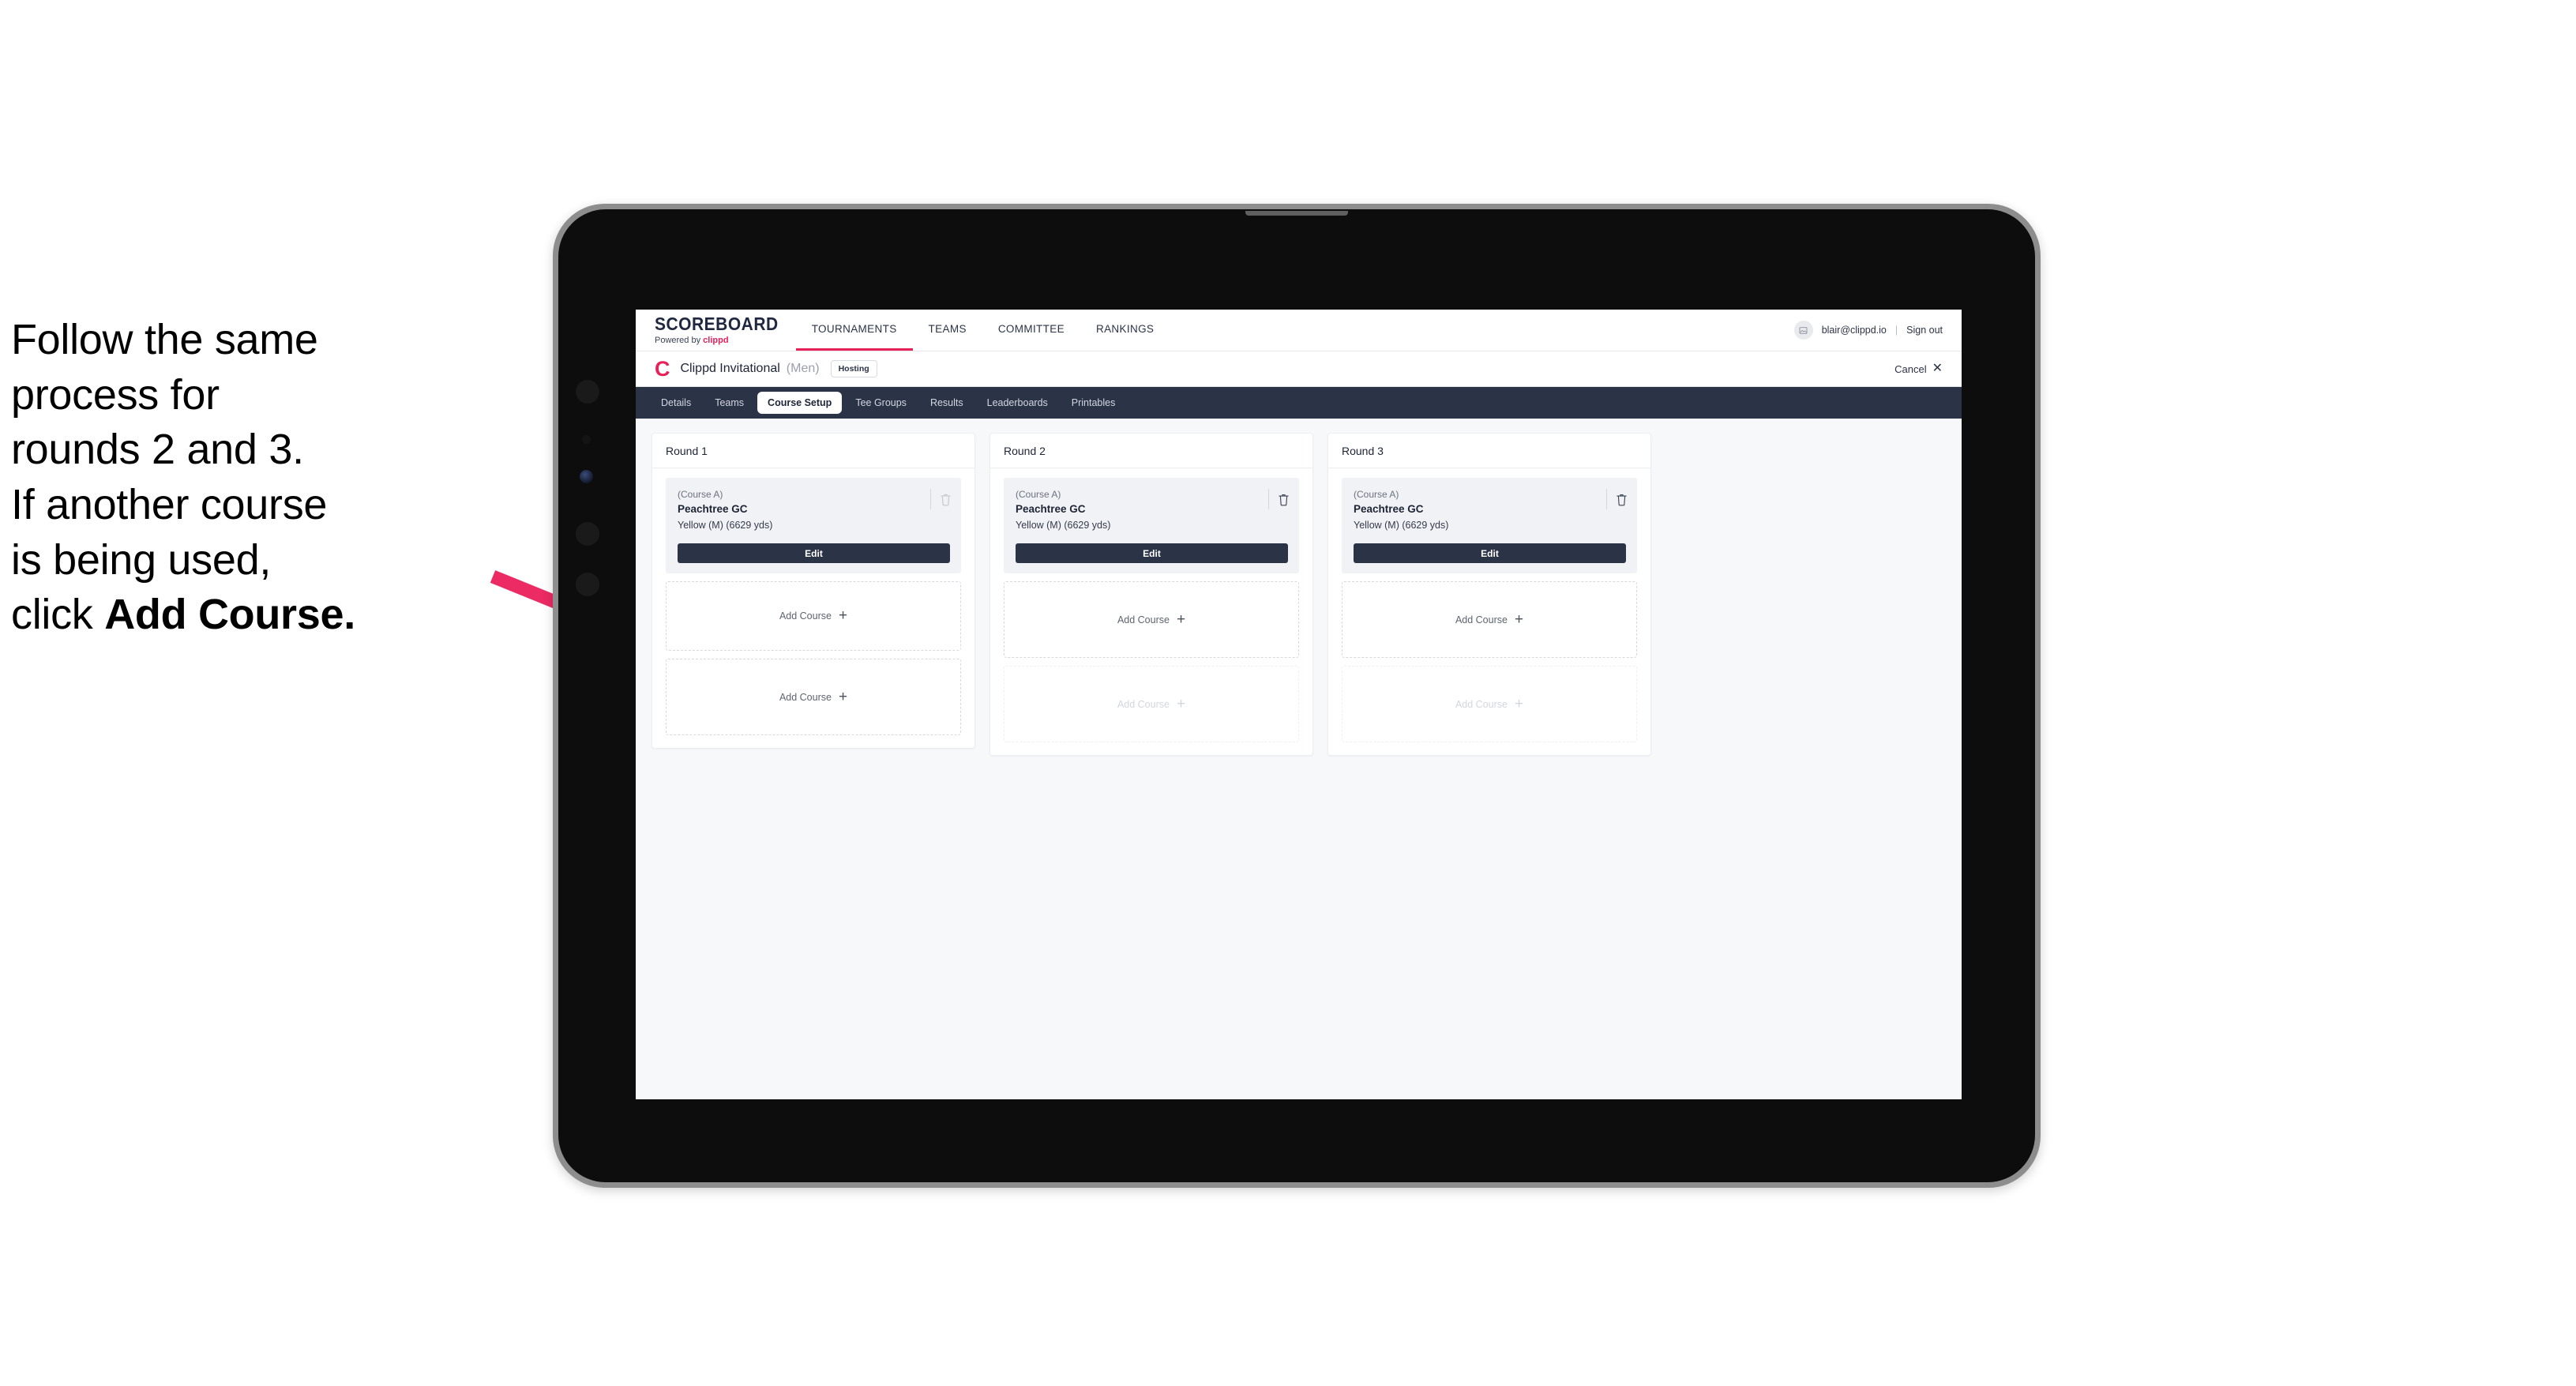  Describe the element at coordinates (1924, 330) in the screenshot. I see `sign-out-link: Sign out` at that location.